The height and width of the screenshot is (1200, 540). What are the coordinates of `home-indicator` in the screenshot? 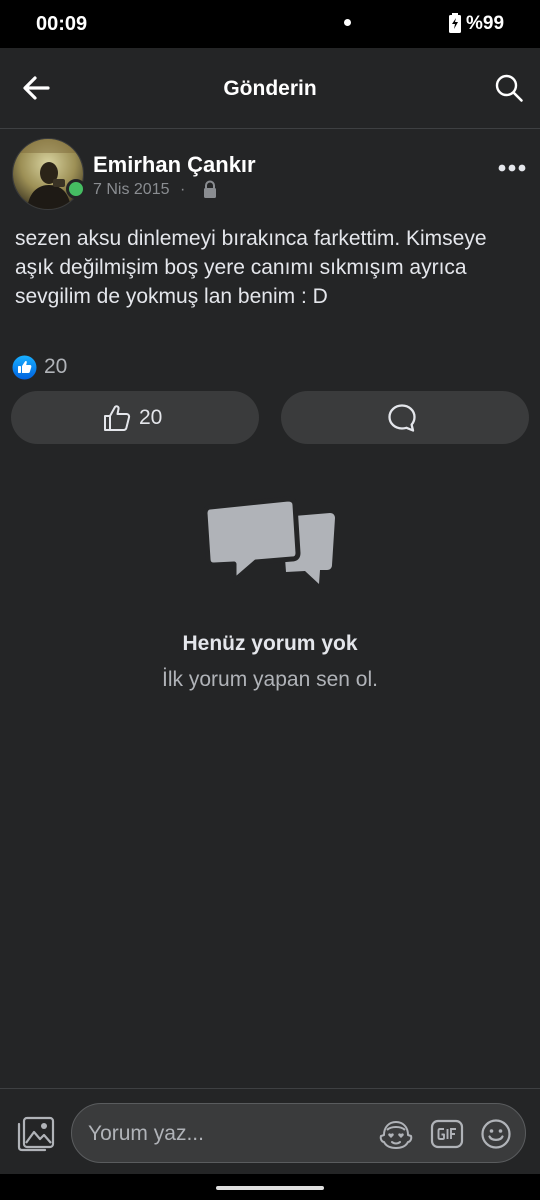 It's located at (270, 1188).